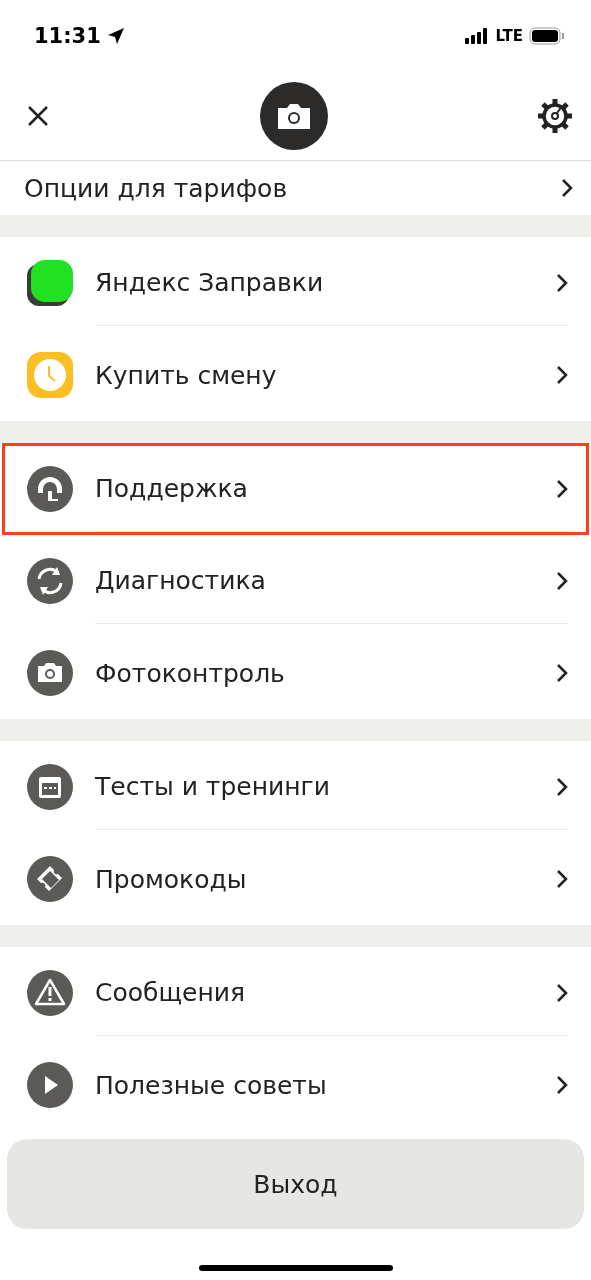 The height and width of the screenshot is (1280, 591). I want to click on menu-row: Сообщения, so click(295, 993).